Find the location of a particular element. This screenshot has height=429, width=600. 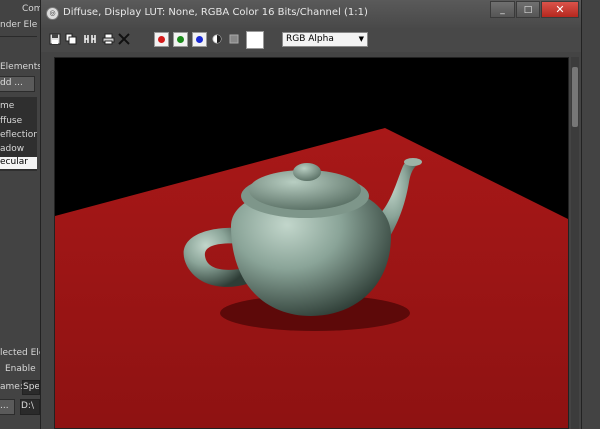

list-item: adow is located at coordinates (18, 150).